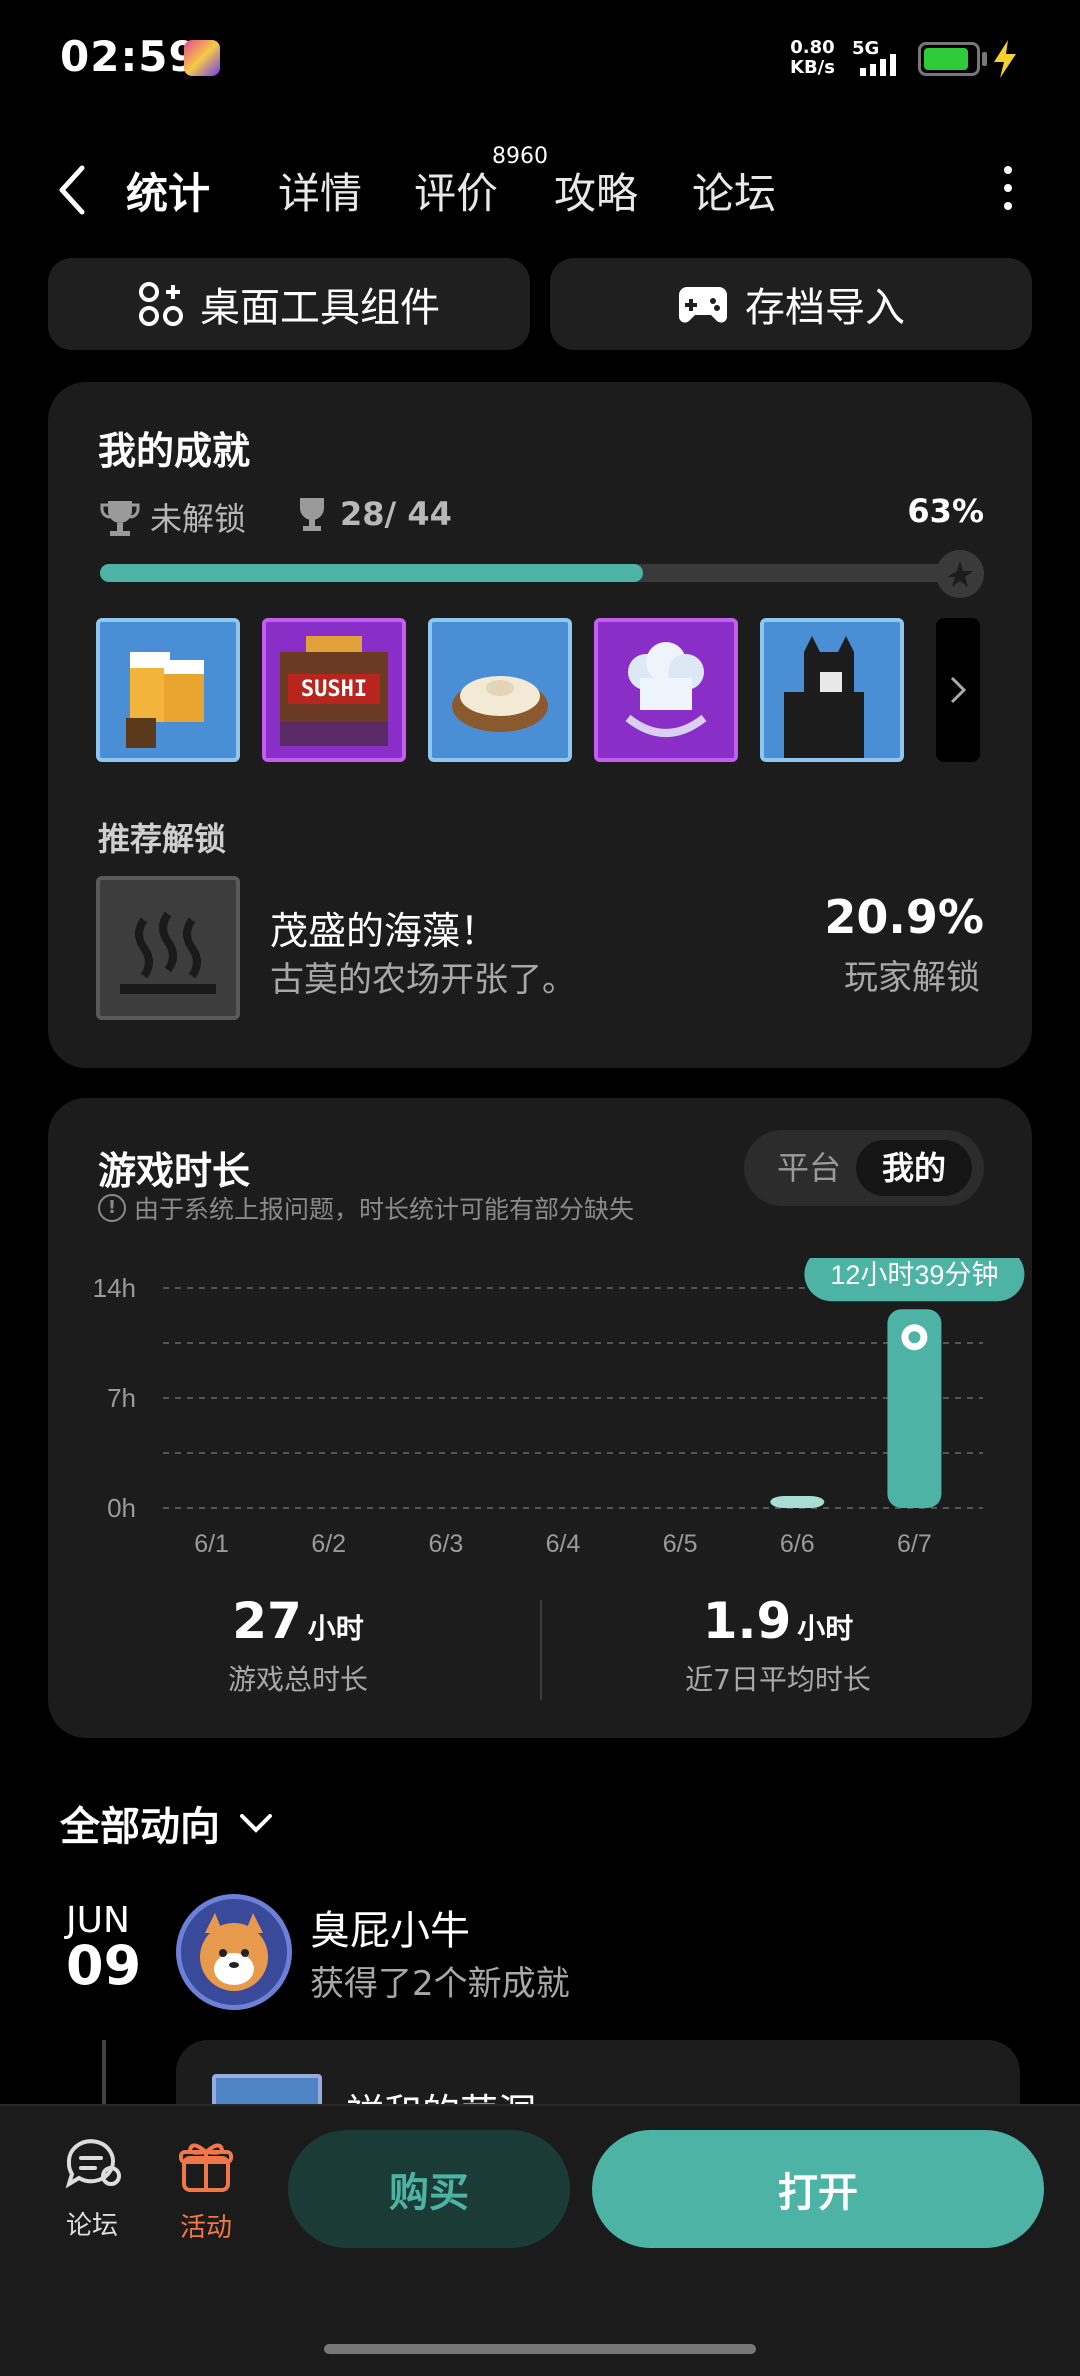 The image size is (1080, 2376). What do you see at coordinates (904, 917) in the screenshot?
I see `recommend-unlock-percent: 20.9%` at bounding box center [904, 917].